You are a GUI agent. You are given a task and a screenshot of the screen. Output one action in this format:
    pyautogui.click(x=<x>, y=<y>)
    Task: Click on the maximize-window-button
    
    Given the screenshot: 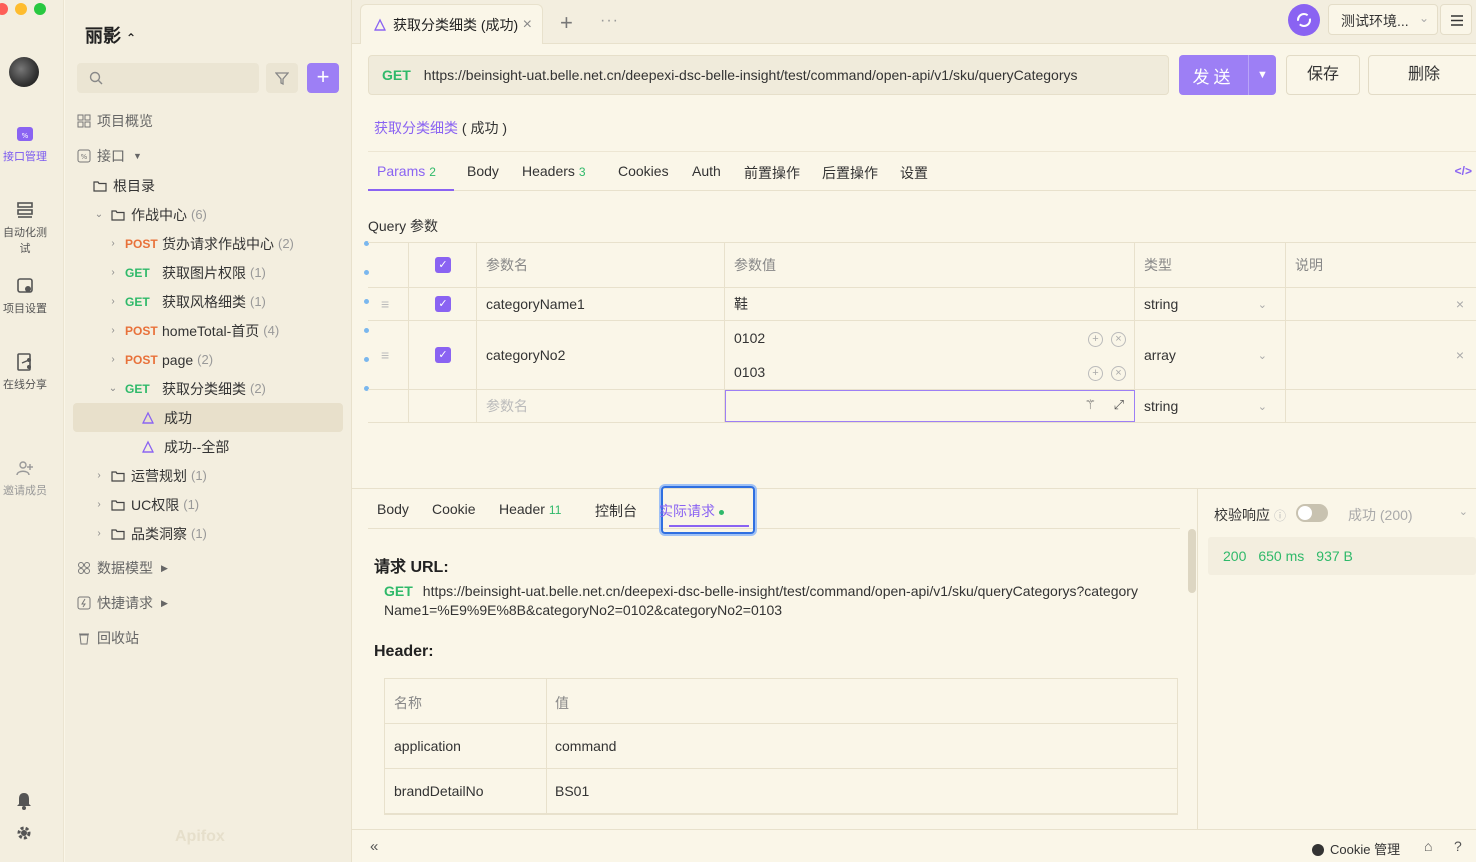 What is the action you would take?
    pyautogui.click(x=40, y=9)
    